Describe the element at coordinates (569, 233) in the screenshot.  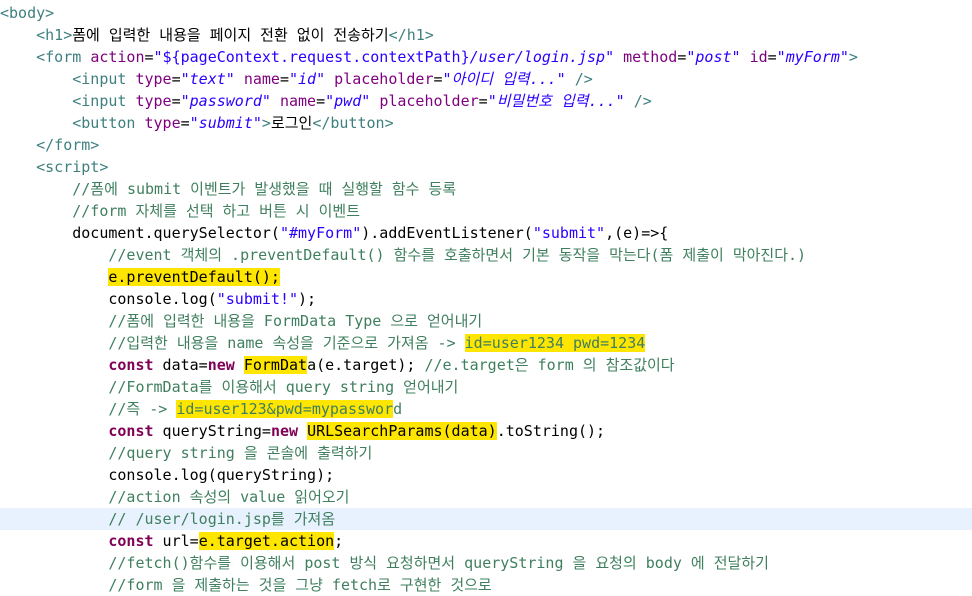
I see `code-token: "submit"` at that location.